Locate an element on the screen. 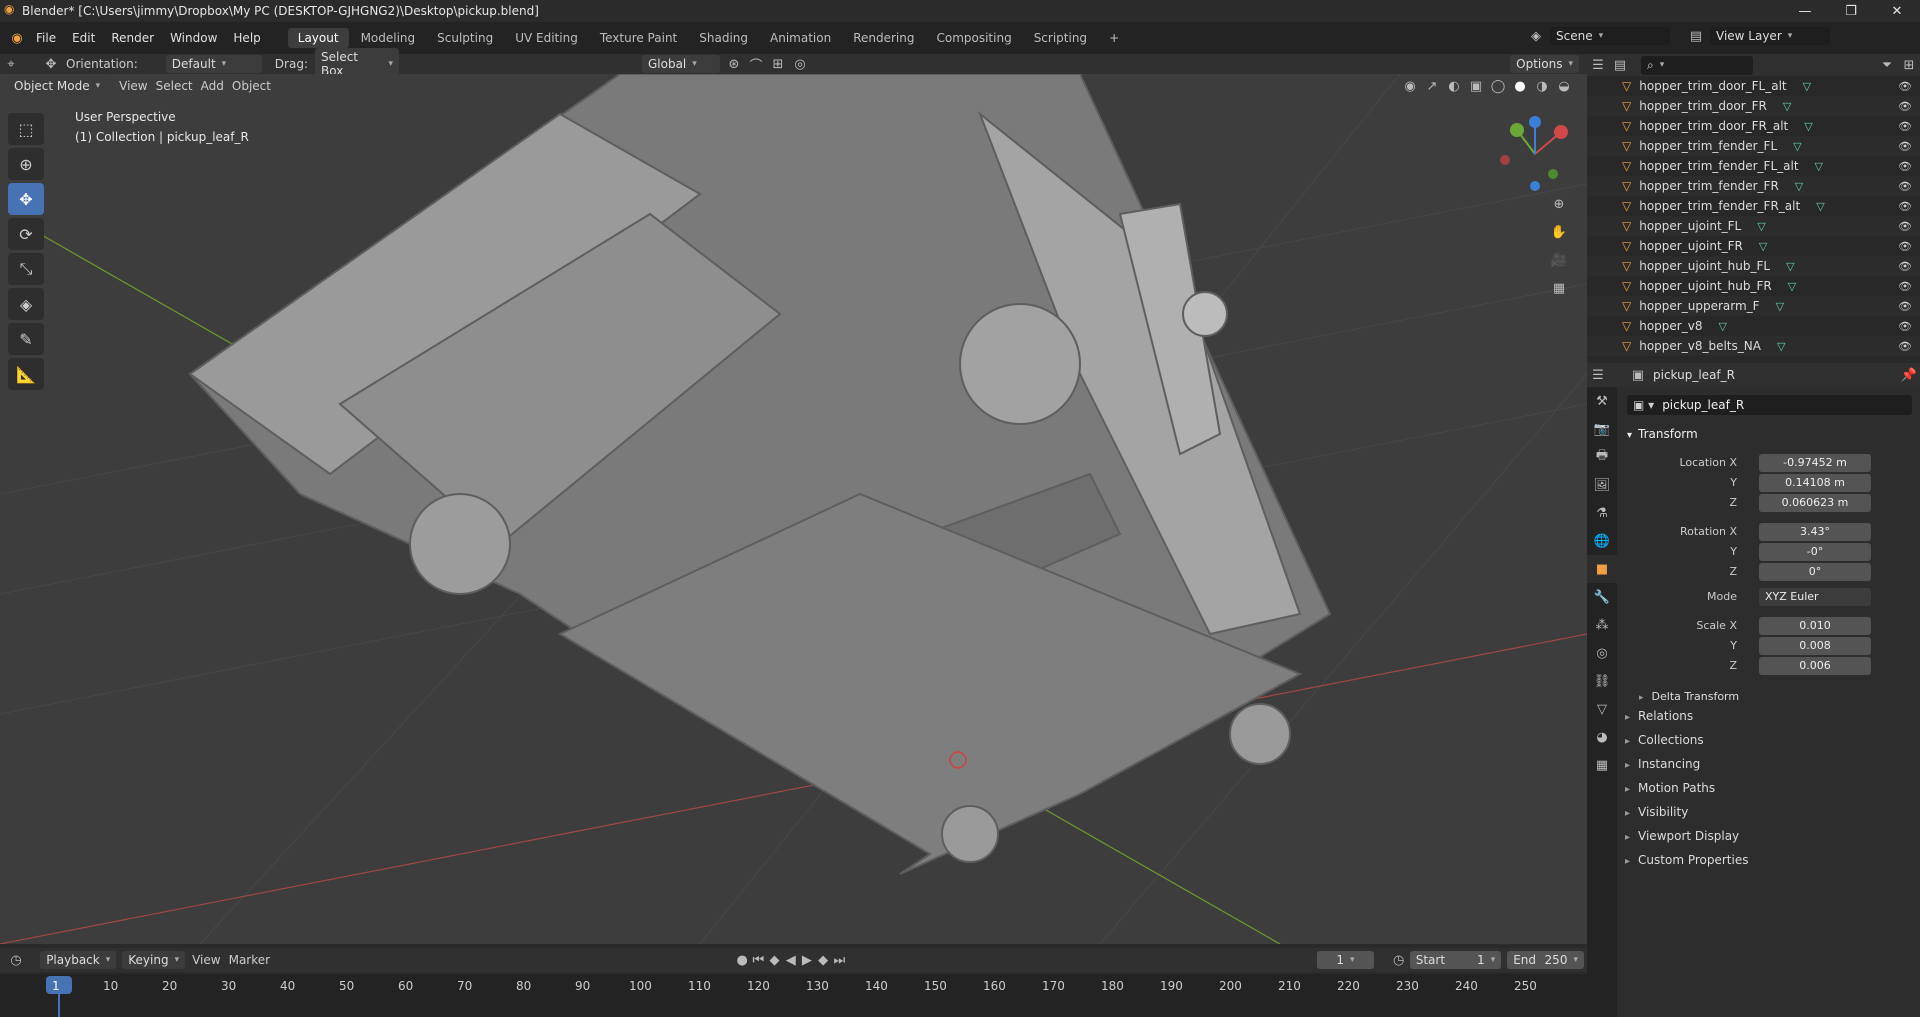 This screenshot has width=1920, height=1017. options-dropdown: Options is located at coordinates (1544, 64).